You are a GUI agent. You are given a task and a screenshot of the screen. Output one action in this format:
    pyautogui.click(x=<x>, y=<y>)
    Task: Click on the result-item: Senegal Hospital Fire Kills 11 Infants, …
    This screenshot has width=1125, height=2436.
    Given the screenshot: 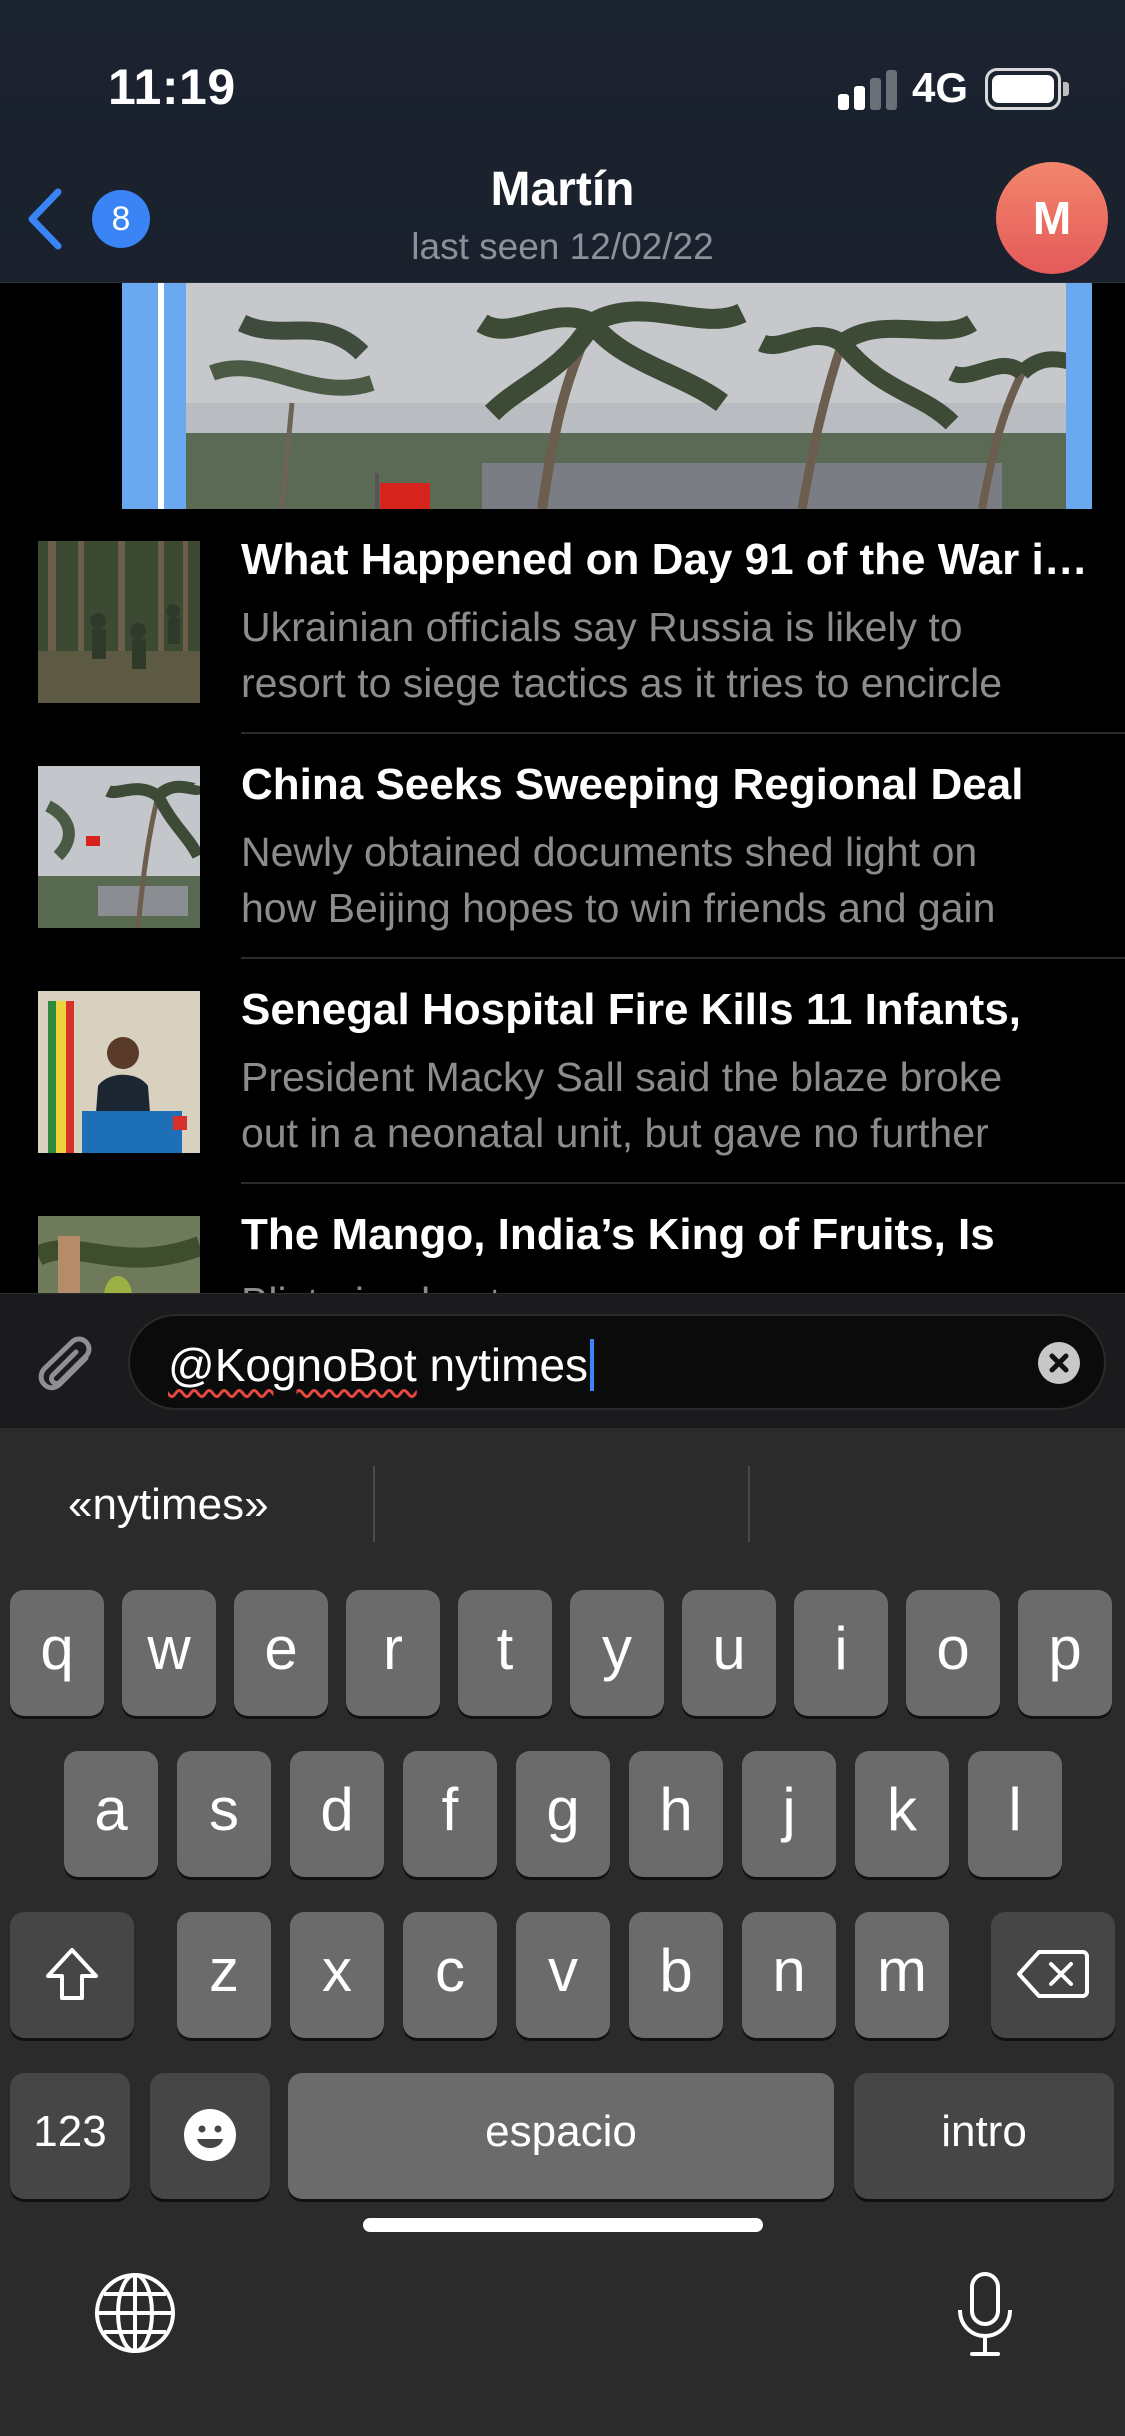 What is the action you would take?
    pyautogui.click(x=562, y=1071)
    